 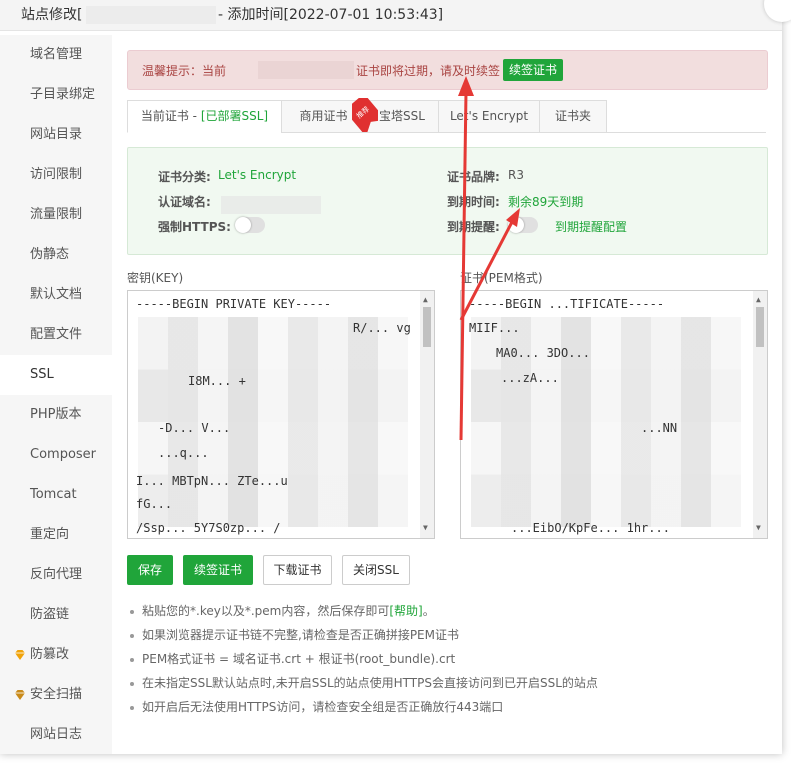 I want to click on sidebar-item-label: 访问限制, so click(x=56, y=174).